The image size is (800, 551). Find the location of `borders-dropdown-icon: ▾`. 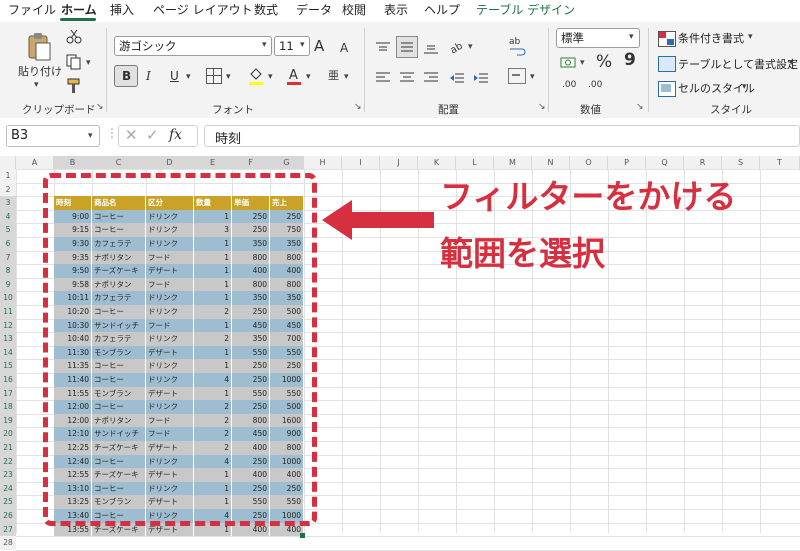

borders-dropdown-icon: ▾ is located at coordinates (228, 77).